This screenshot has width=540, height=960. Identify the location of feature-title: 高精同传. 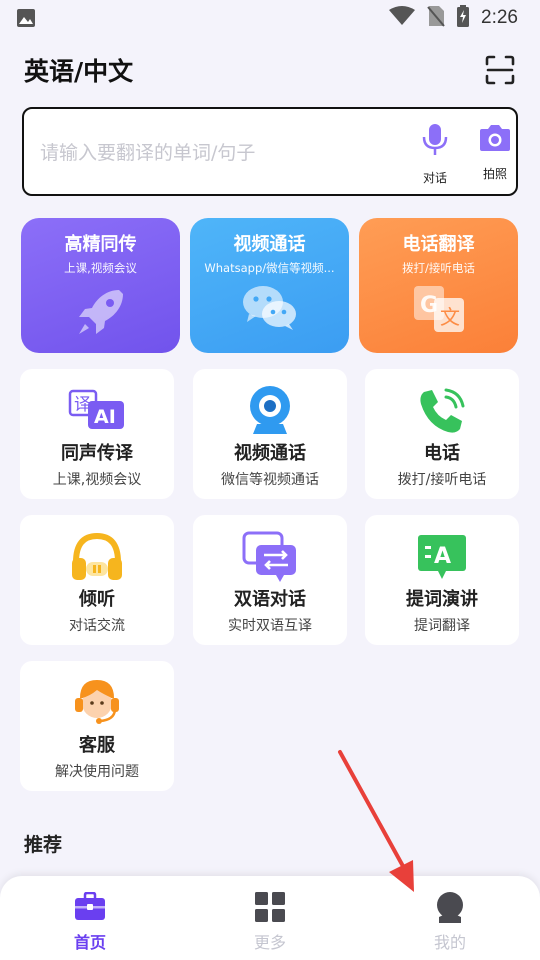
(100, 244).